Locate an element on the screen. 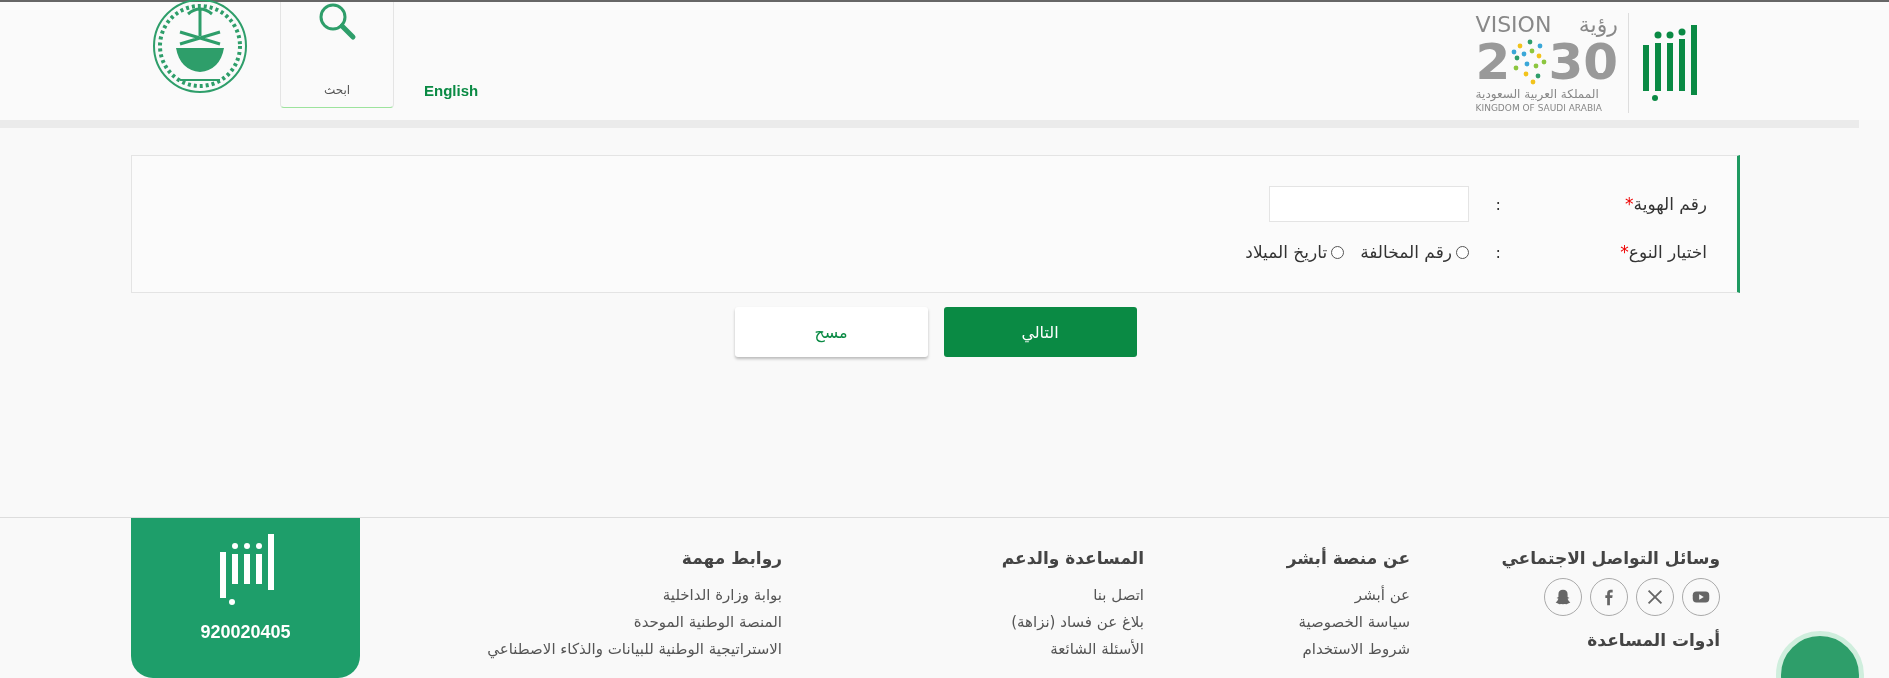 This screenshot has height=678, width=1889. emblem-dots-icon is located at coordinates (1529, 61).